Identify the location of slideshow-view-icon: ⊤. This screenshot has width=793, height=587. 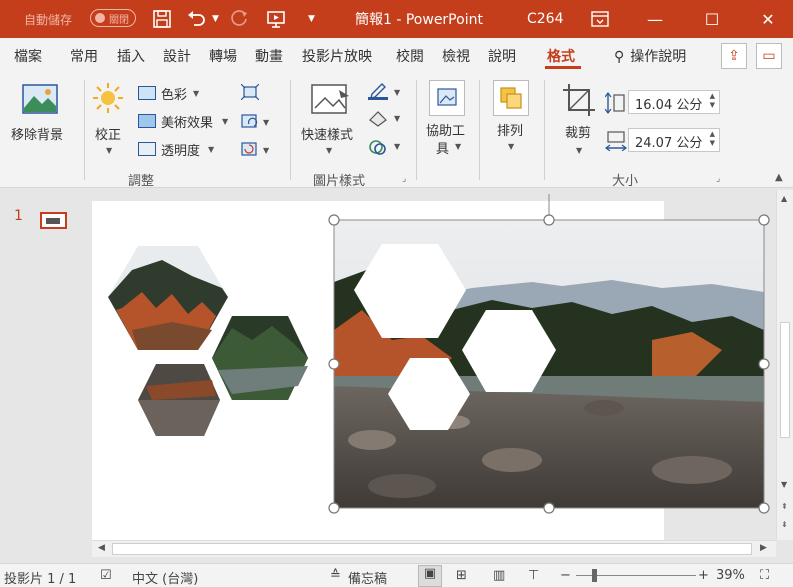
(533, 575).